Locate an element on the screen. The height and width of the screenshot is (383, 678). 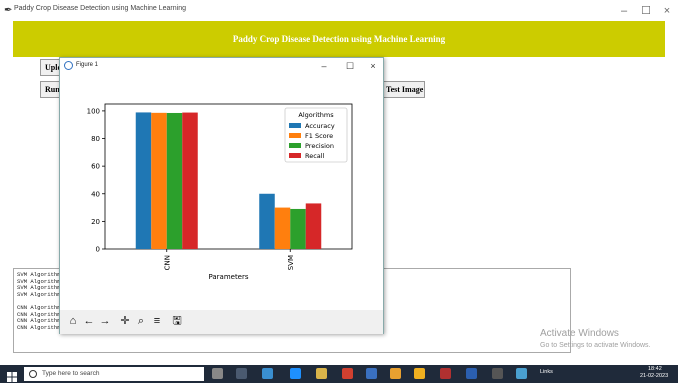
bar-cnn-precision is located at coordinates (174, 180).